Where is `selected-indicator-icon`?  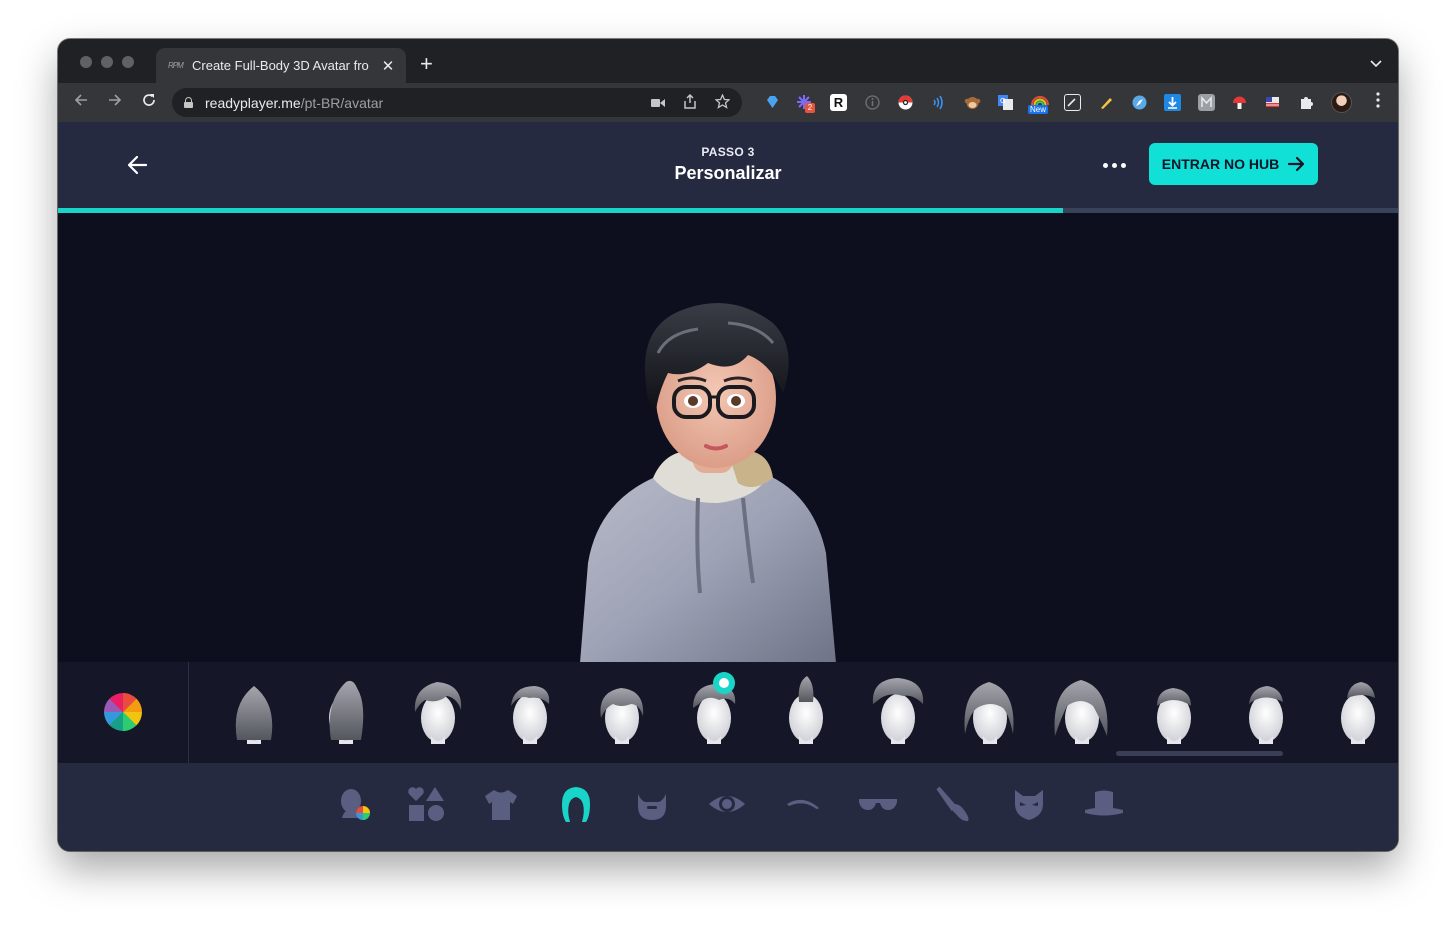
selected-indicator-icon is located at coordinates (724, 683).